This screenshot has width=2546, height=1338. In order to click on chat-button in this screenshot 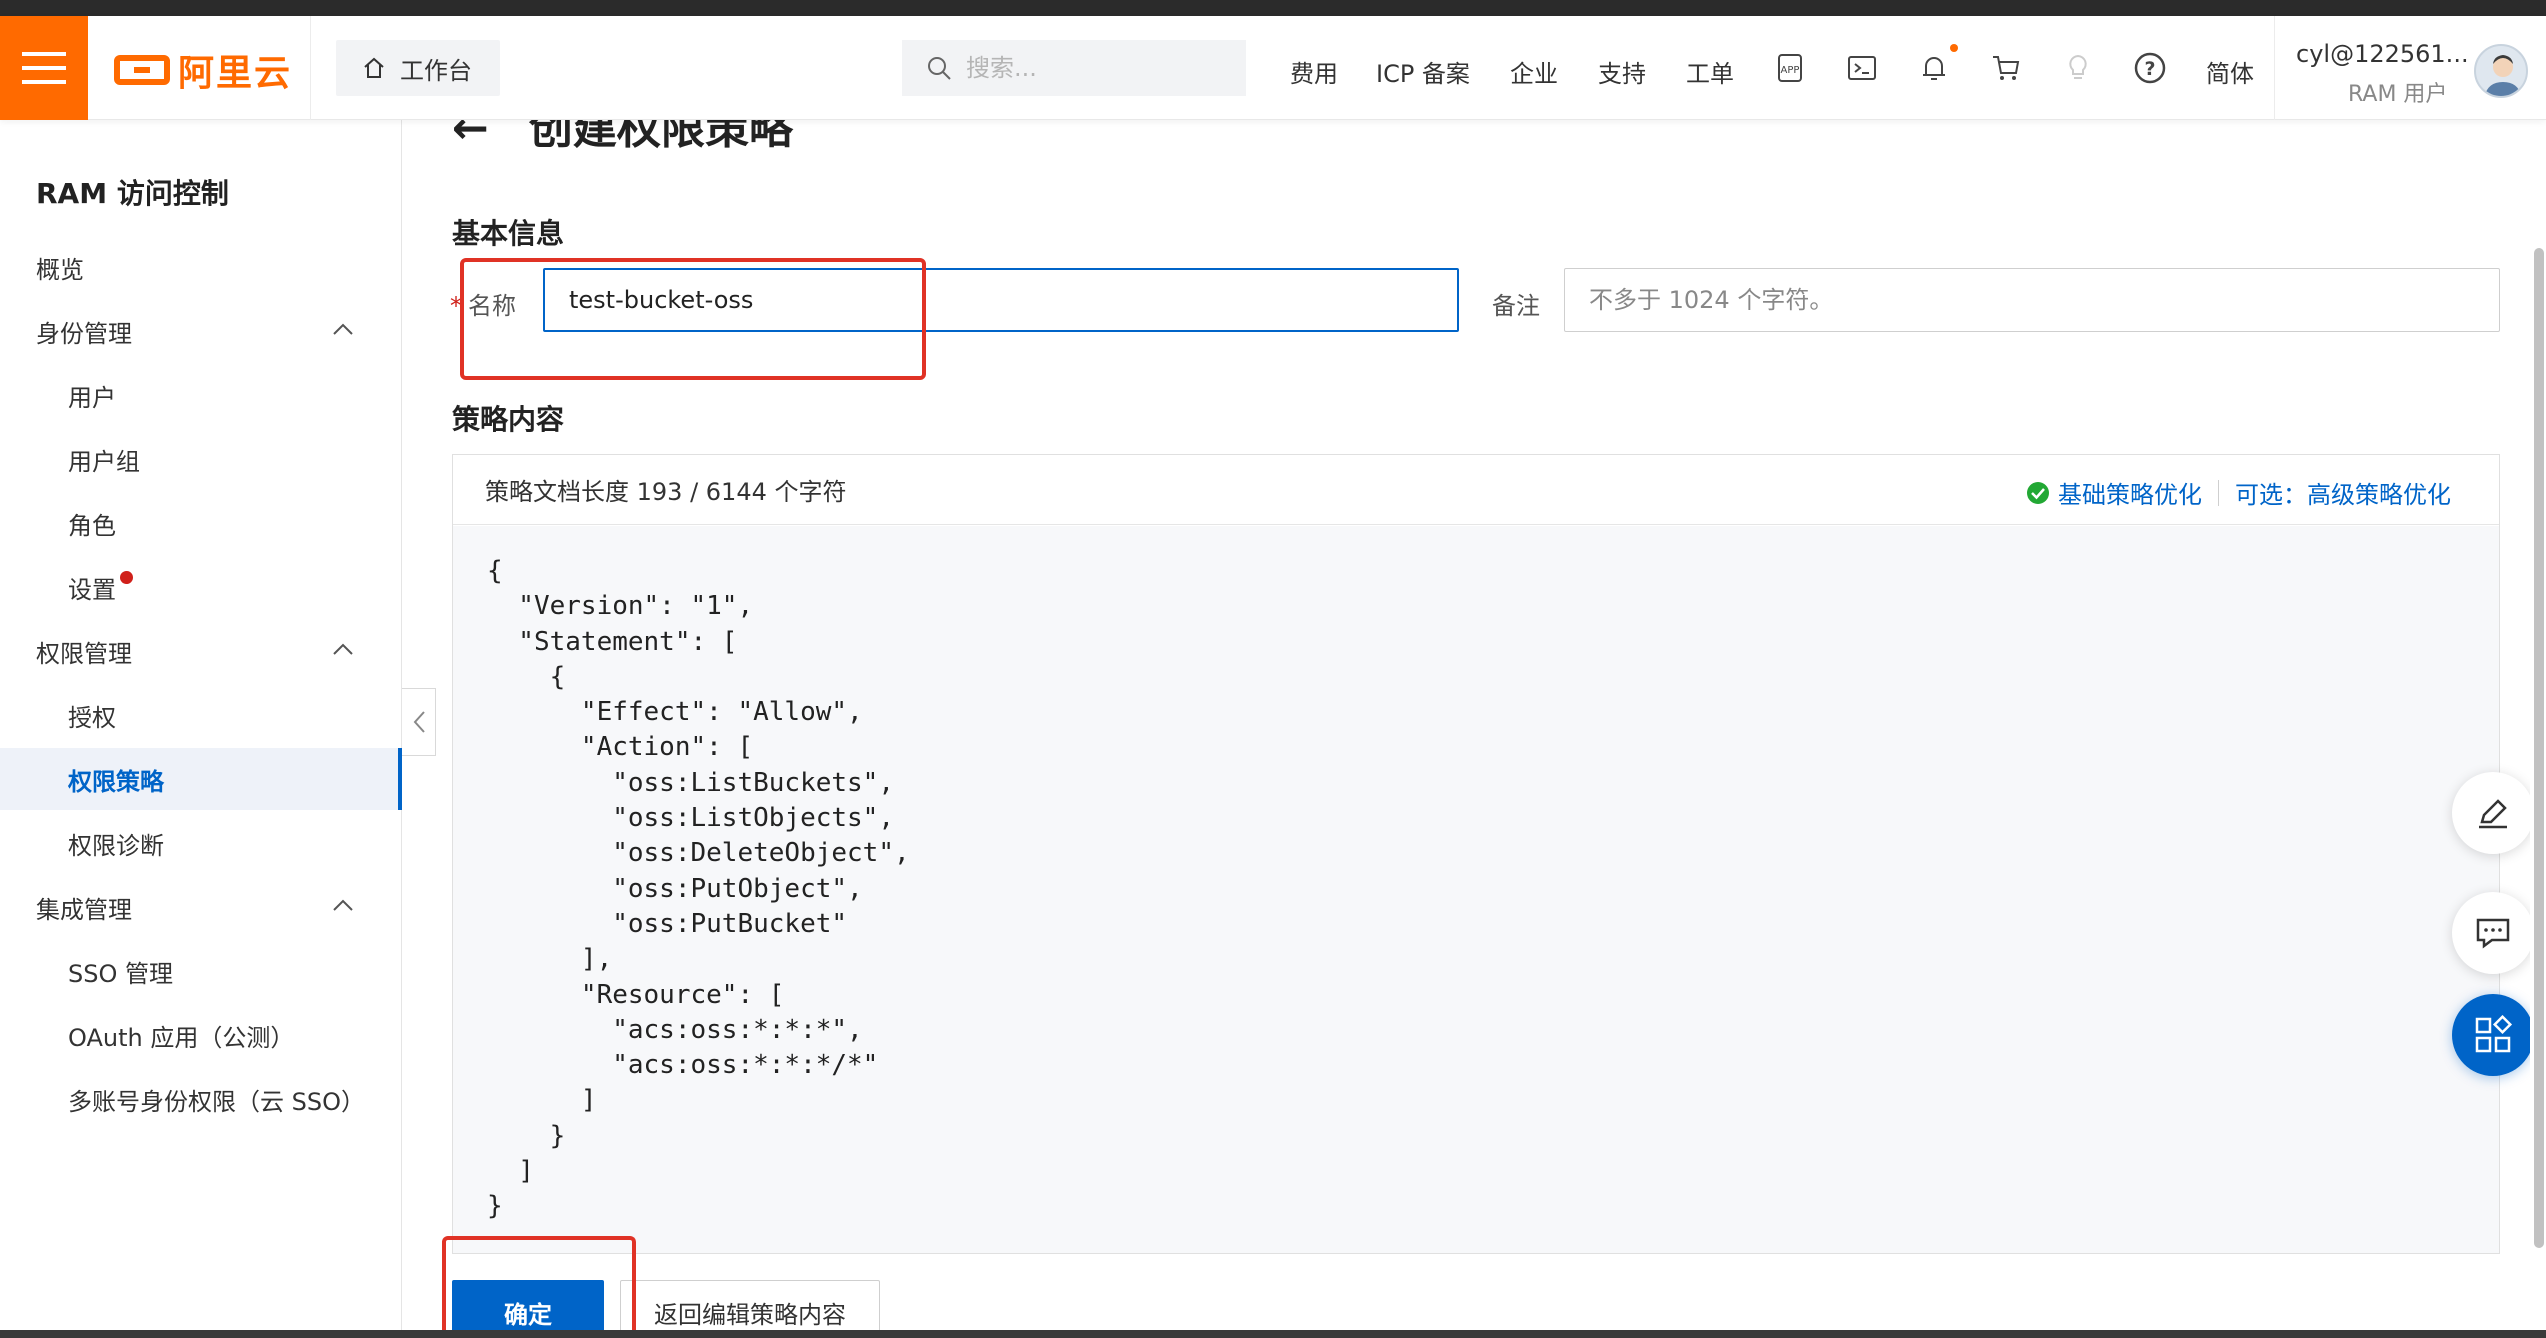, I will do `click(2493, 933)`.